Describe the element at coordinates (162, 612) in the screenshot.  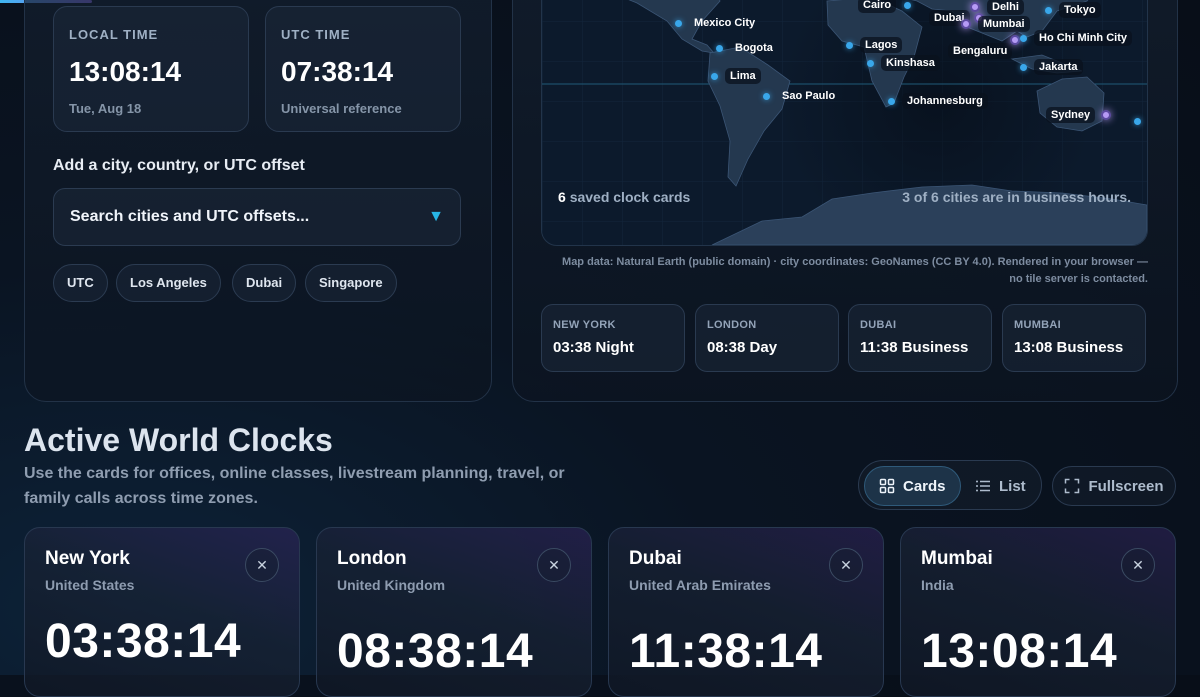
I see `clock-card-new-york: New York United States ✕ 03:38:14` at that location.